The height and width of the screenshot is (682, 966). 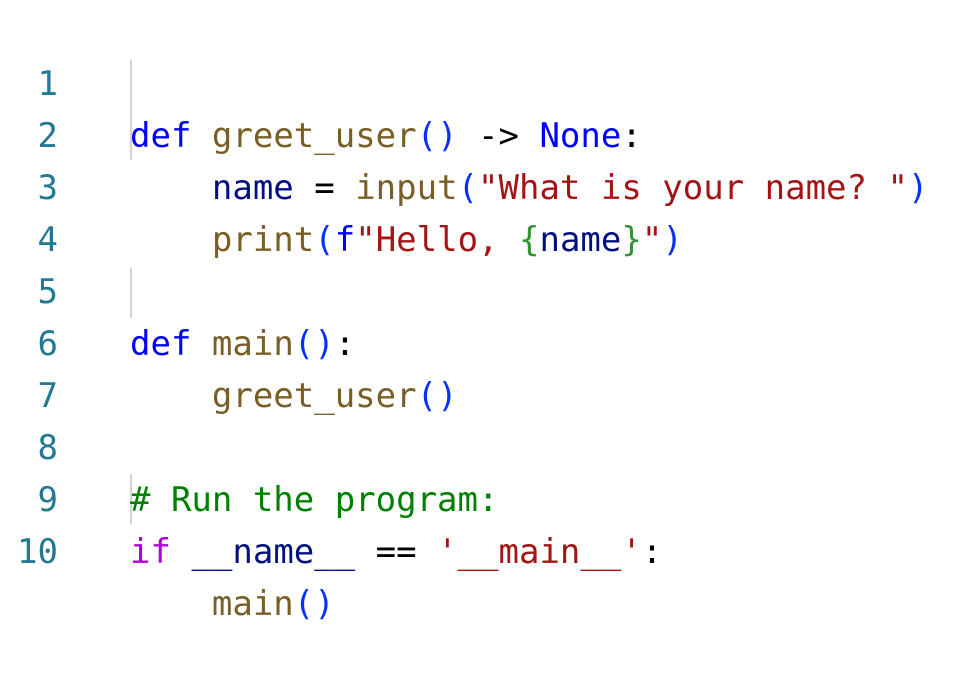 What do you see at coordinates (37, 552) in the screenshot?
I see `line-number: 10` at bounding box center [37, 552].